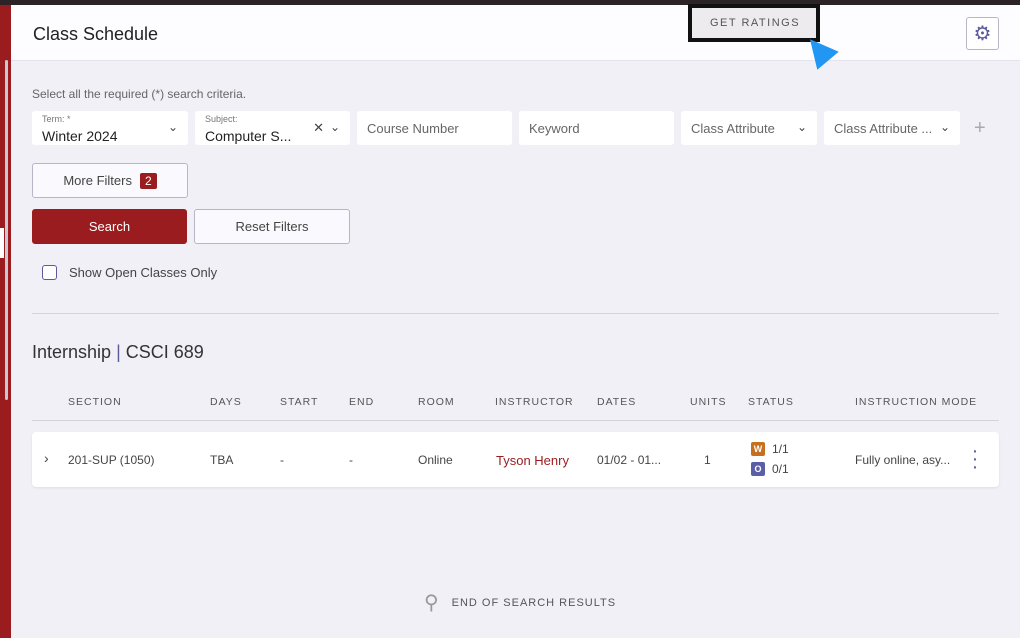 The height and width of the screenshot is (638, 1020). Describe the element at coordinates (46, 458) in the screenshot. I see `expand-chevron-icon: ›` at that location.